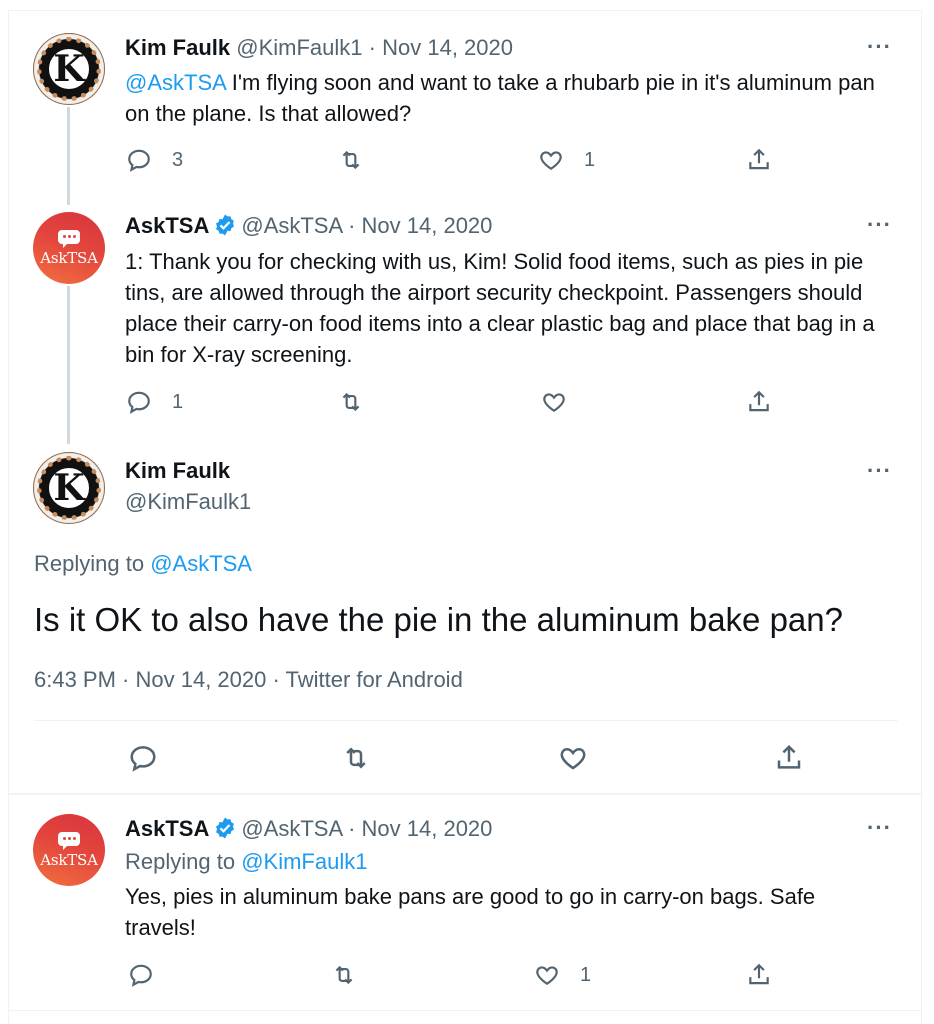 The width and height of the screenshot is (934, 1024). Describe the element at coordinates (175, 82) in the screenshot. I see `mention-link: @AskTSA` at that location.